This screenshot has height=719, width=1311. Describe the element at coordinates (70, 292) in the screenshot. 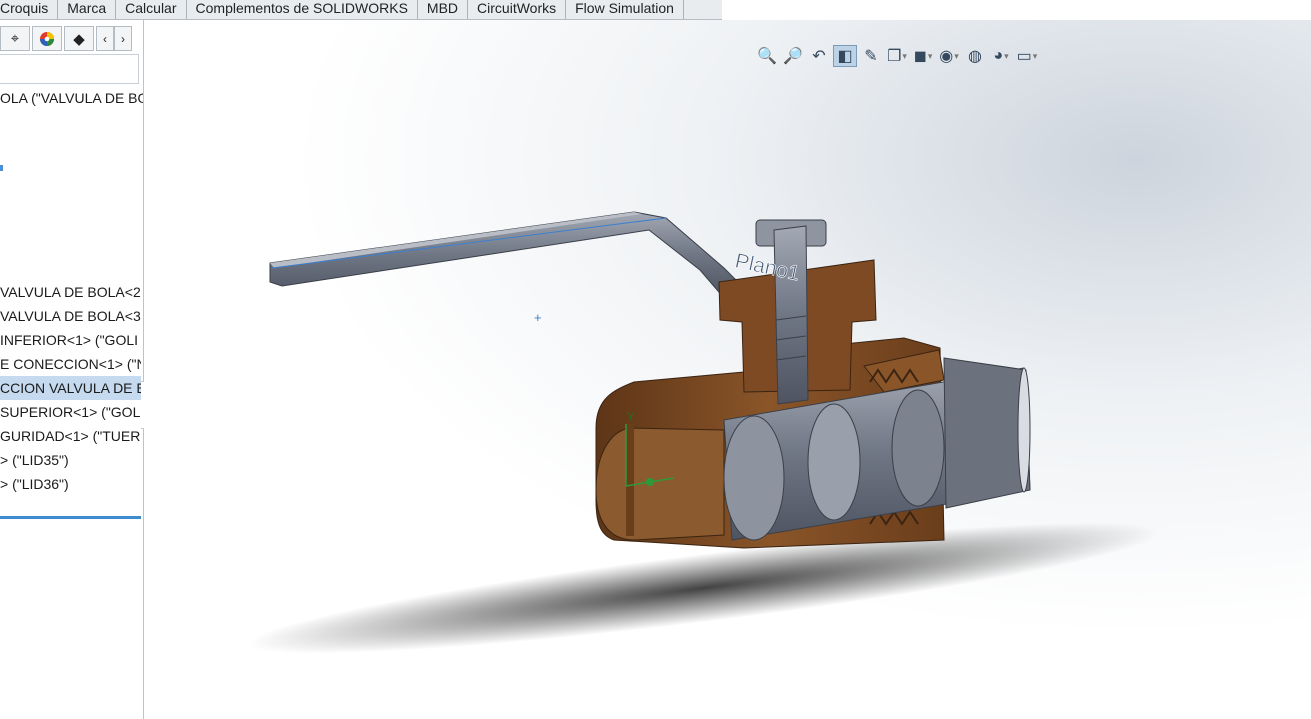

I see `tree-item: VALVULA DE BOLA<2> (` at that location.